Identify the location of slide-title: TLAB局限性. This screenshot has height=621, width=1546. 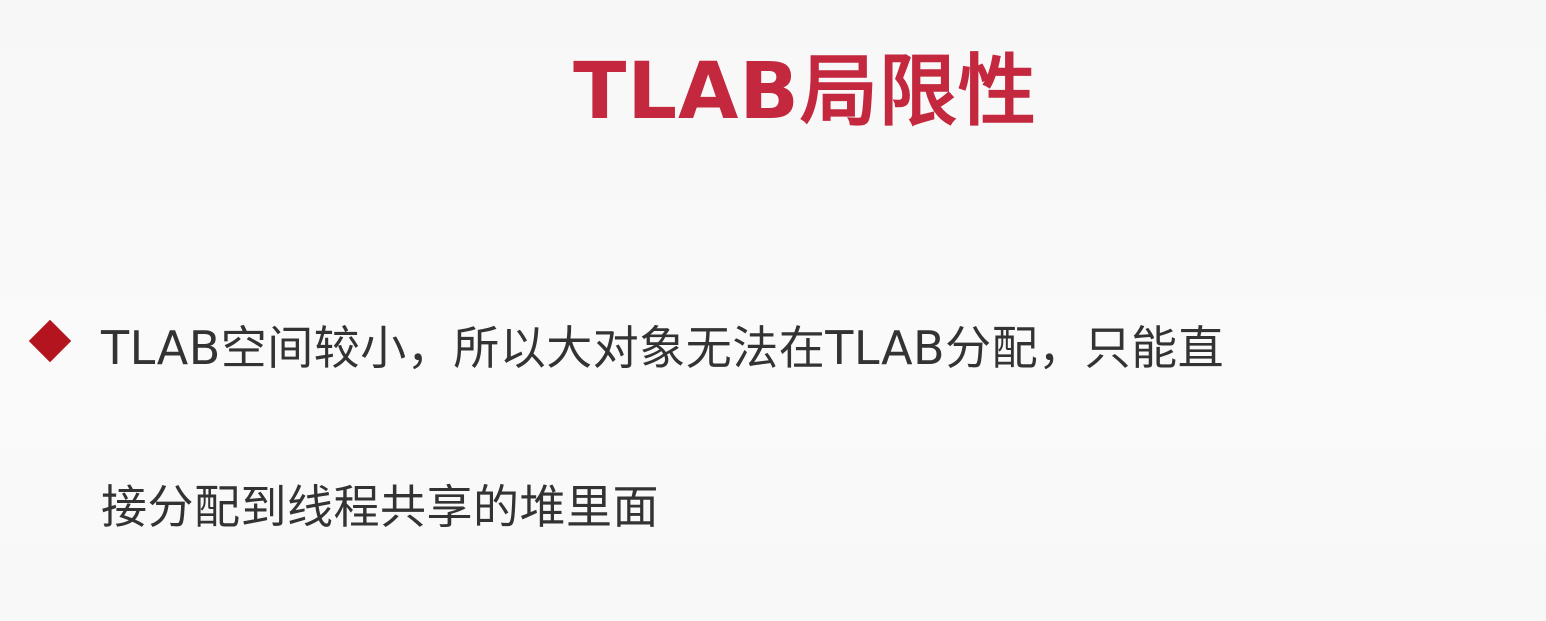
(805, 92).